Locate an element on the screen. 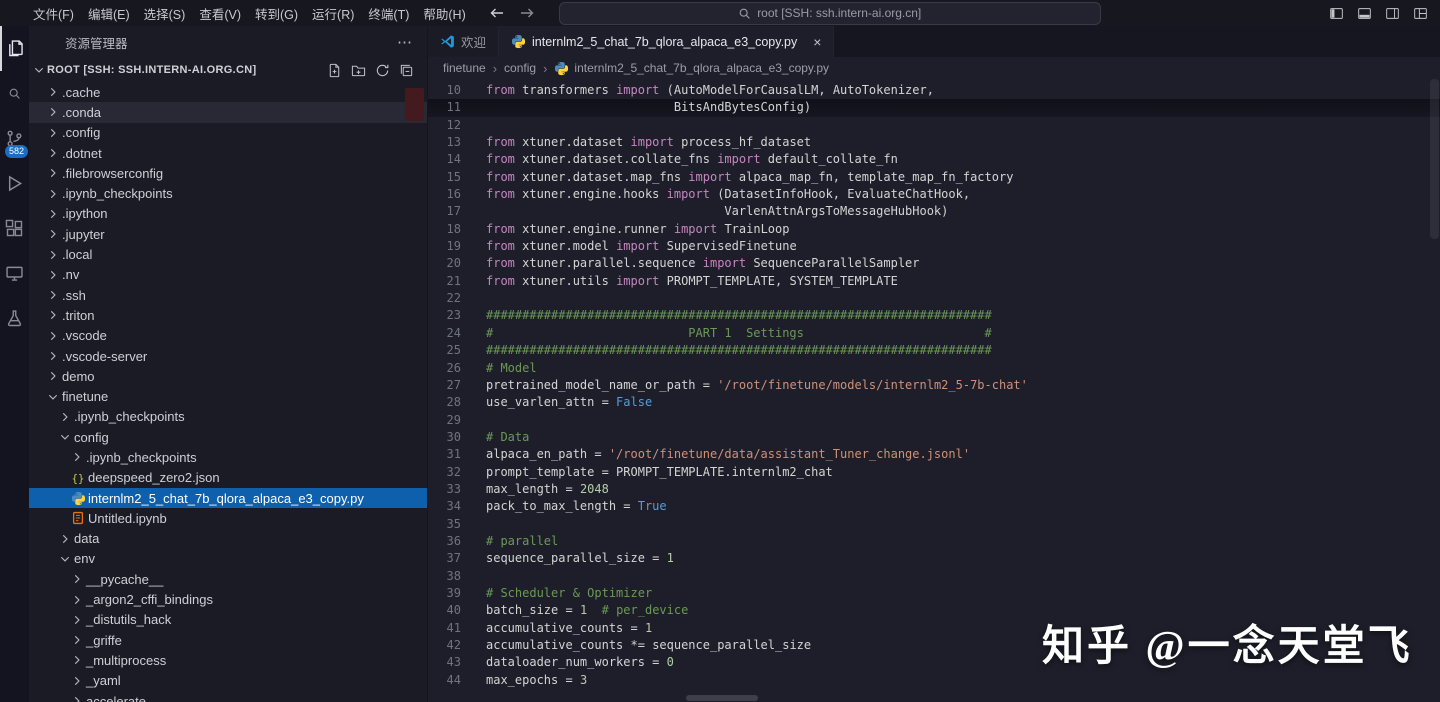 This screenshot has width=1440, height=702. tree-item: demo is located at coordinates (228, 376).